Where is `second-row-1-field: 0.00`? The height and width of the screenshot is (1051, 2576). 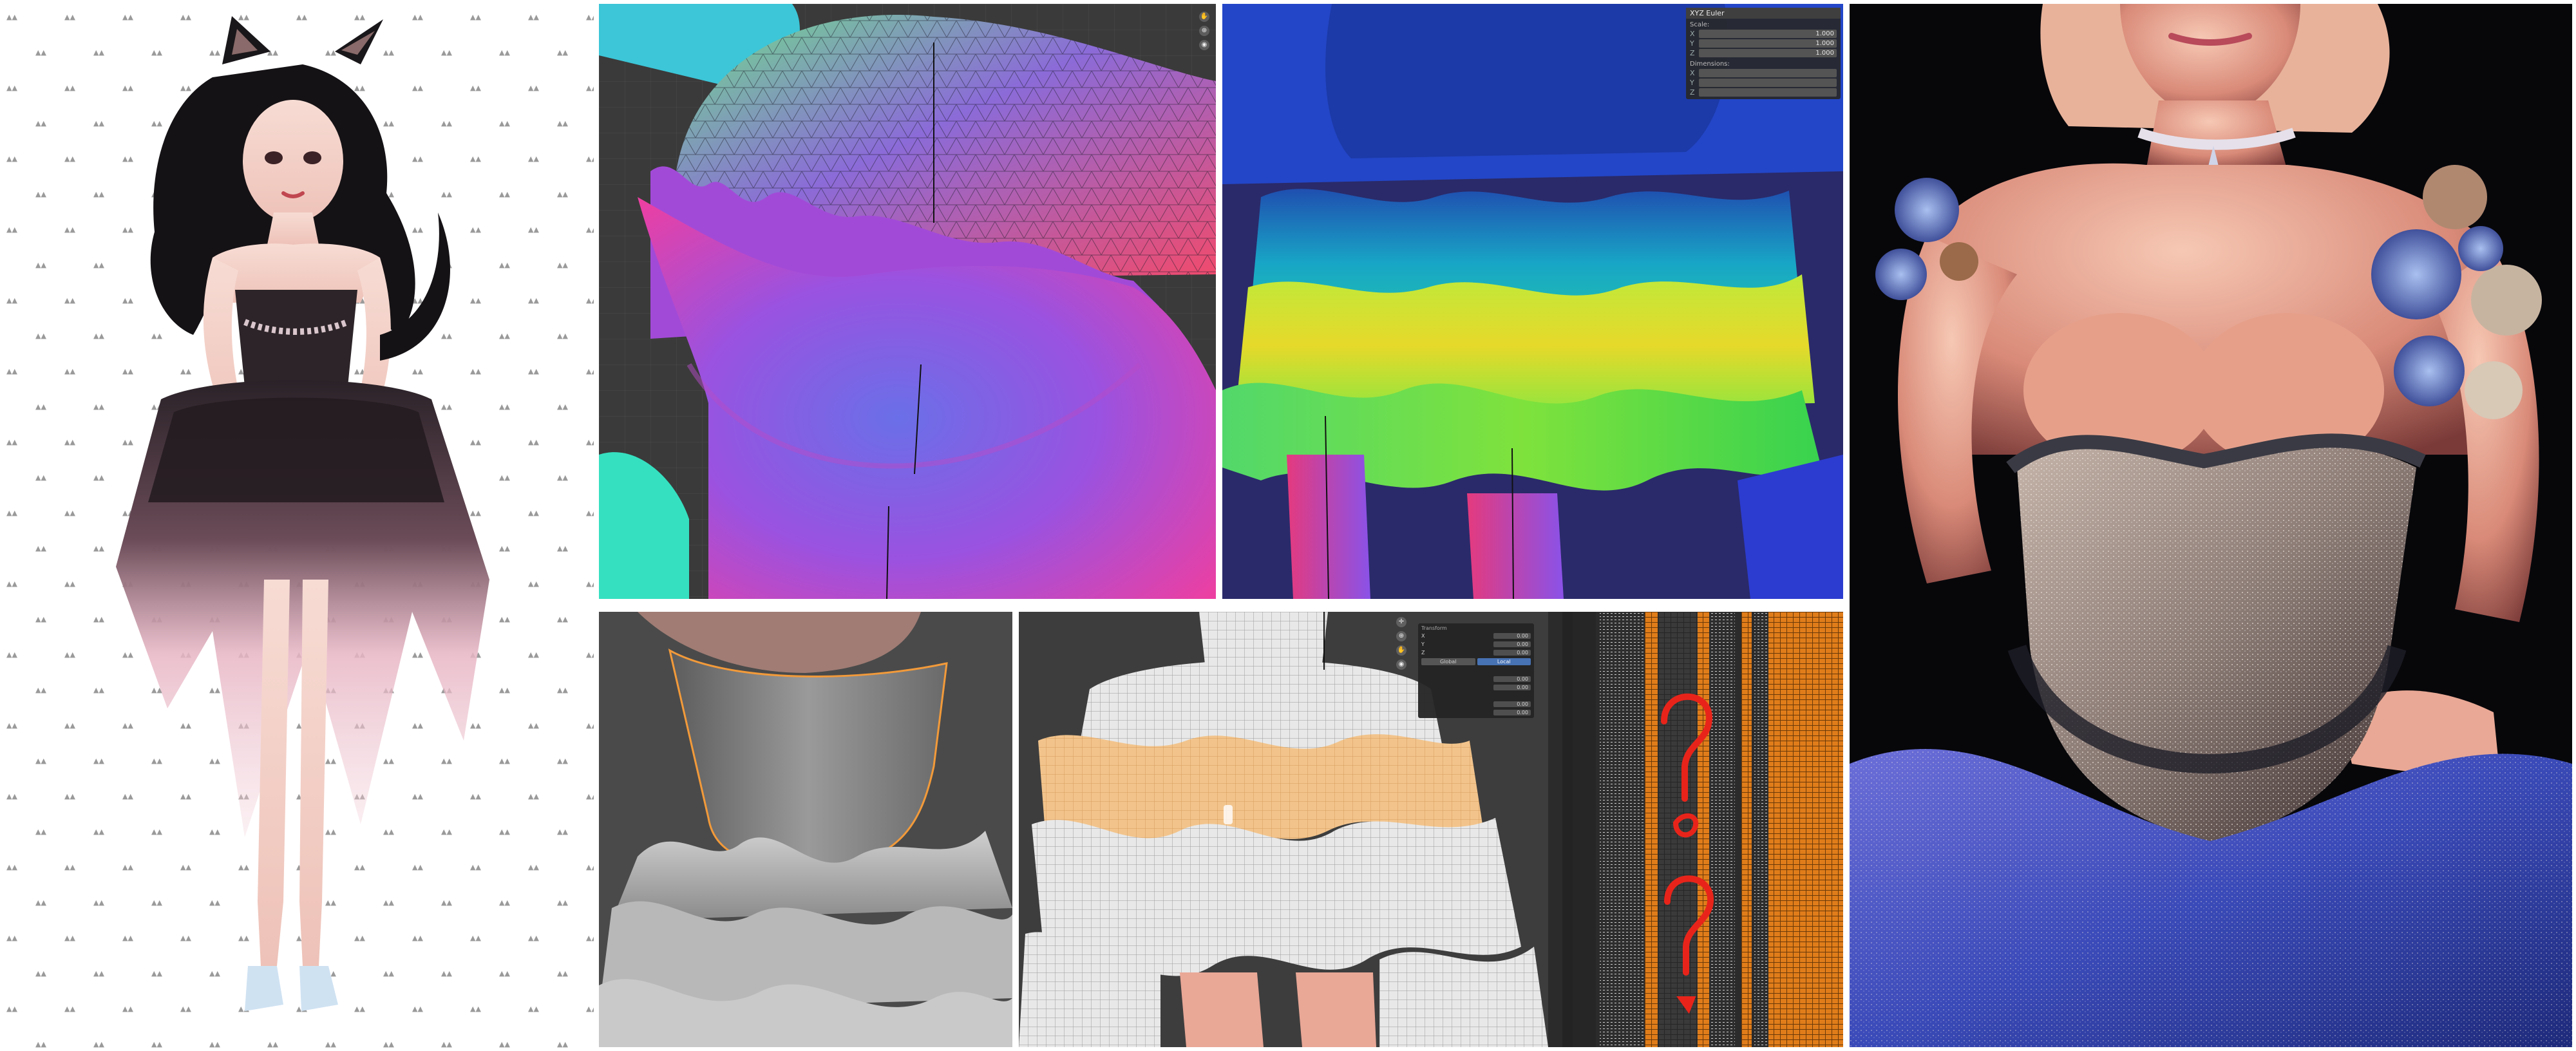 second-row-1-field: 0.00 is located at coordinates (1512, 679).